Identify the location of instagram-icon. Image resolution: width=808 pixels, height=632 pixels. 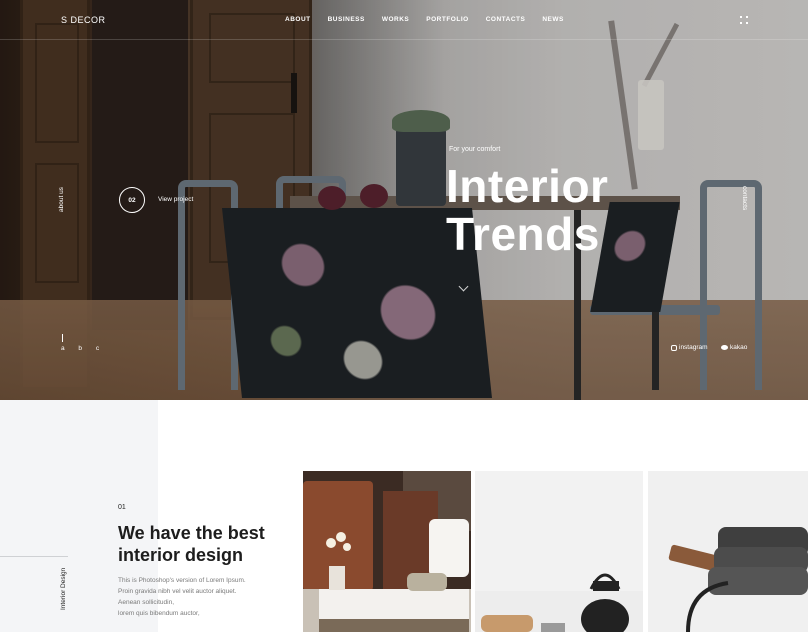
(674, 347).